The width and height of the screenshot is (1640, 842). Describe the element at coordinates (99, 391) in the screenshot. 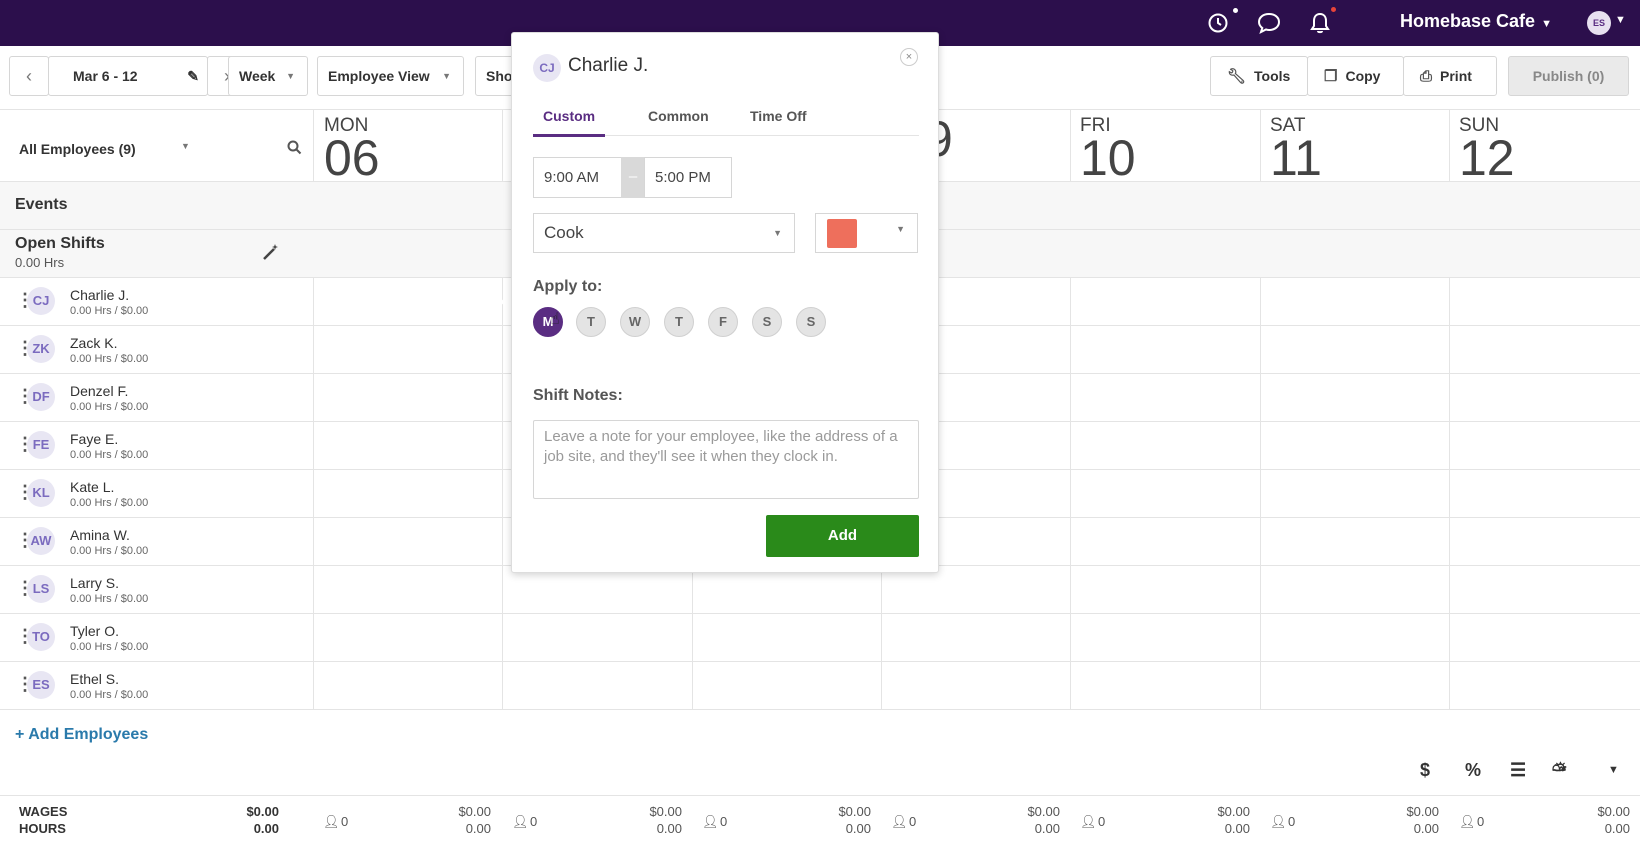

I see `employee-name: Denzel F.` at that location.